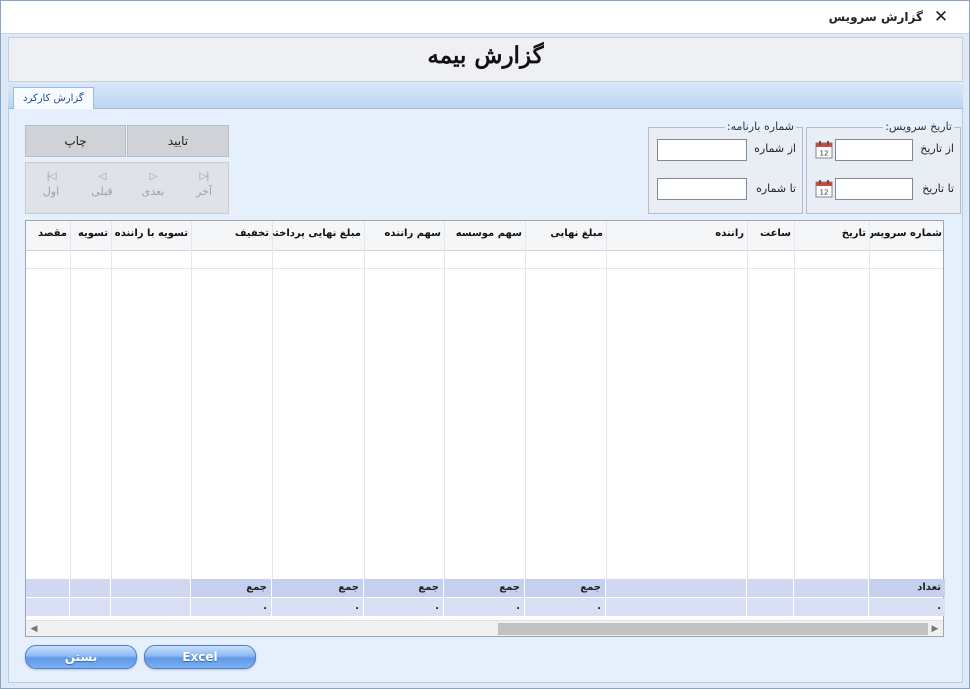 The width and height of the screenshot is (970, 689). Describe the element at coordinates (153, 184) in the screenshot. I see `nav-next-button: ▷ بعدی` at that location.